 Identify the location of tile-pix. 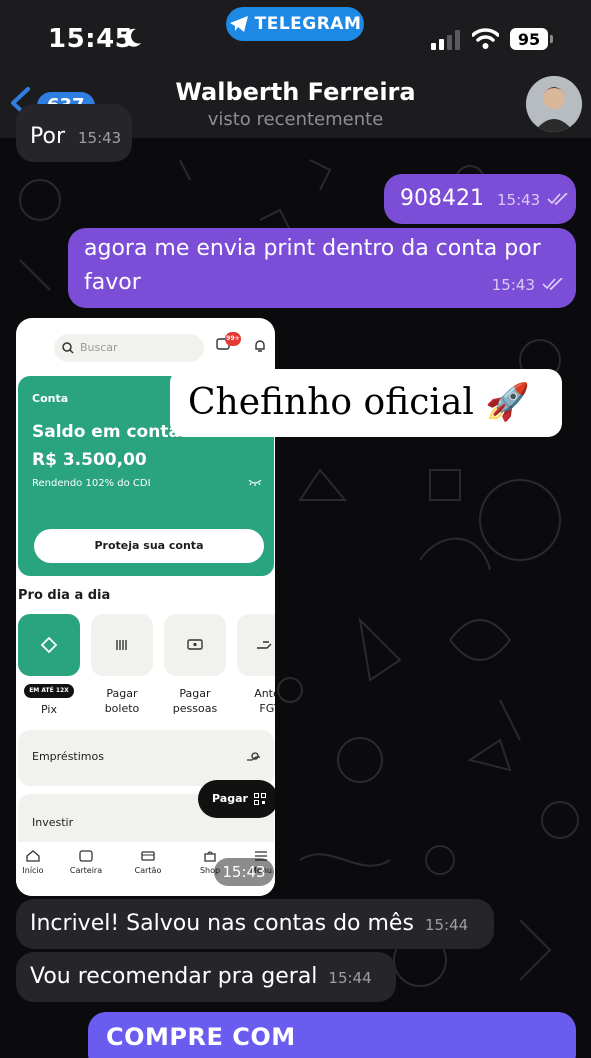
(49, 645).